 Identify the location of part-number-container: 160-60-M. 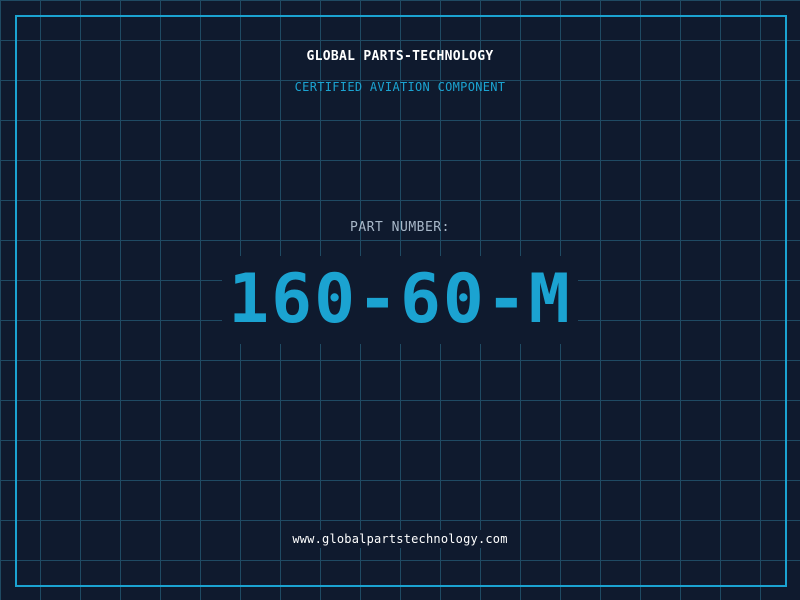
(400, 300).